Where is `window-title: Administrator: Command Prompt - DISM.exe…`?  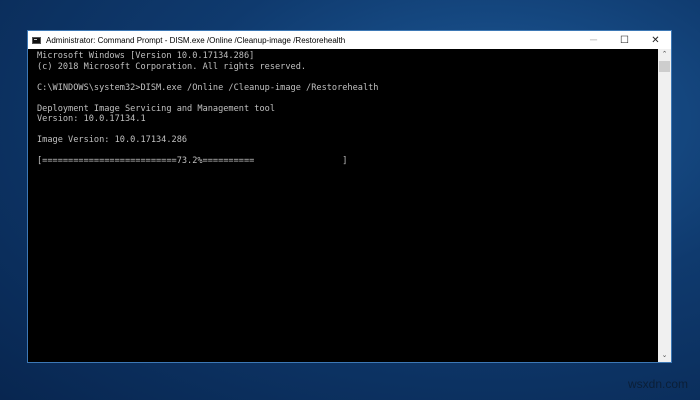 window-title: Administrator: Command Prompt - DISM.exe… is located at coordinates (196, 40).